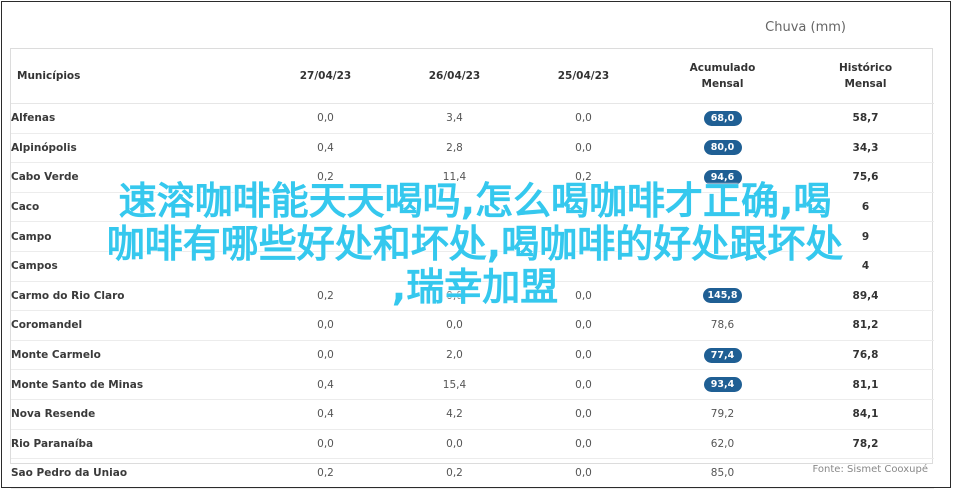  I want to click on acumulado-badge: 77,4, so click(722, 355).